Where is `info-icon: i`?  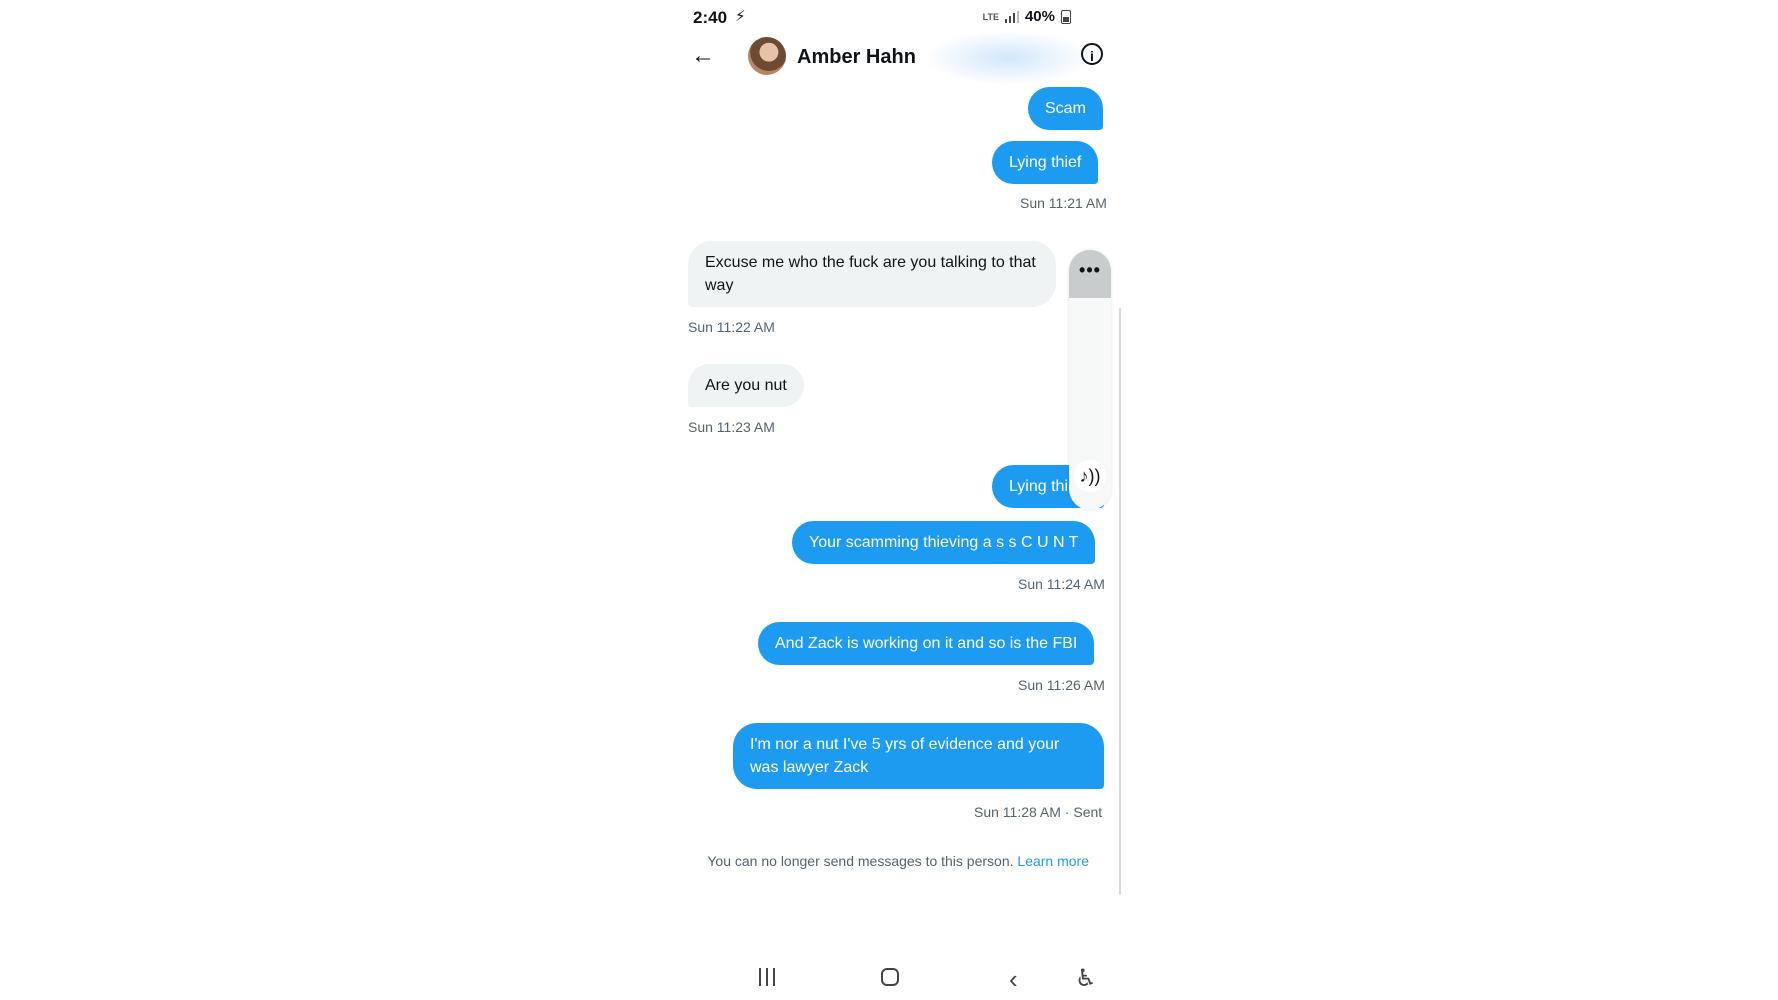 info-icon: i is located at coordinates (1092, 54).